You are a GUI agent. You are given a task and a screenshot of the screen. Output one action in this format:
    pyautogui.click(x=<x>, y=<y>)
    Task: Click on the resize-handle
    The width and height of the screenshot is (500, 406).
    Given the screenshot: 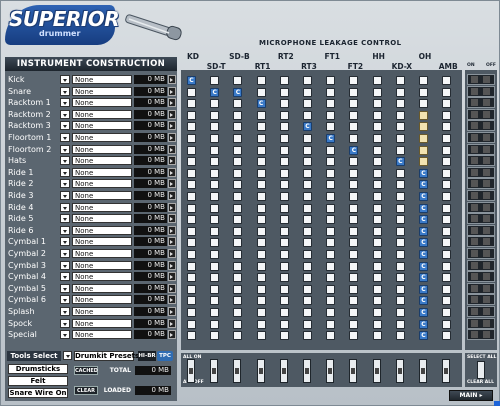 What is the action you would take?
    pyautogui.click(x=497, y=403)
    